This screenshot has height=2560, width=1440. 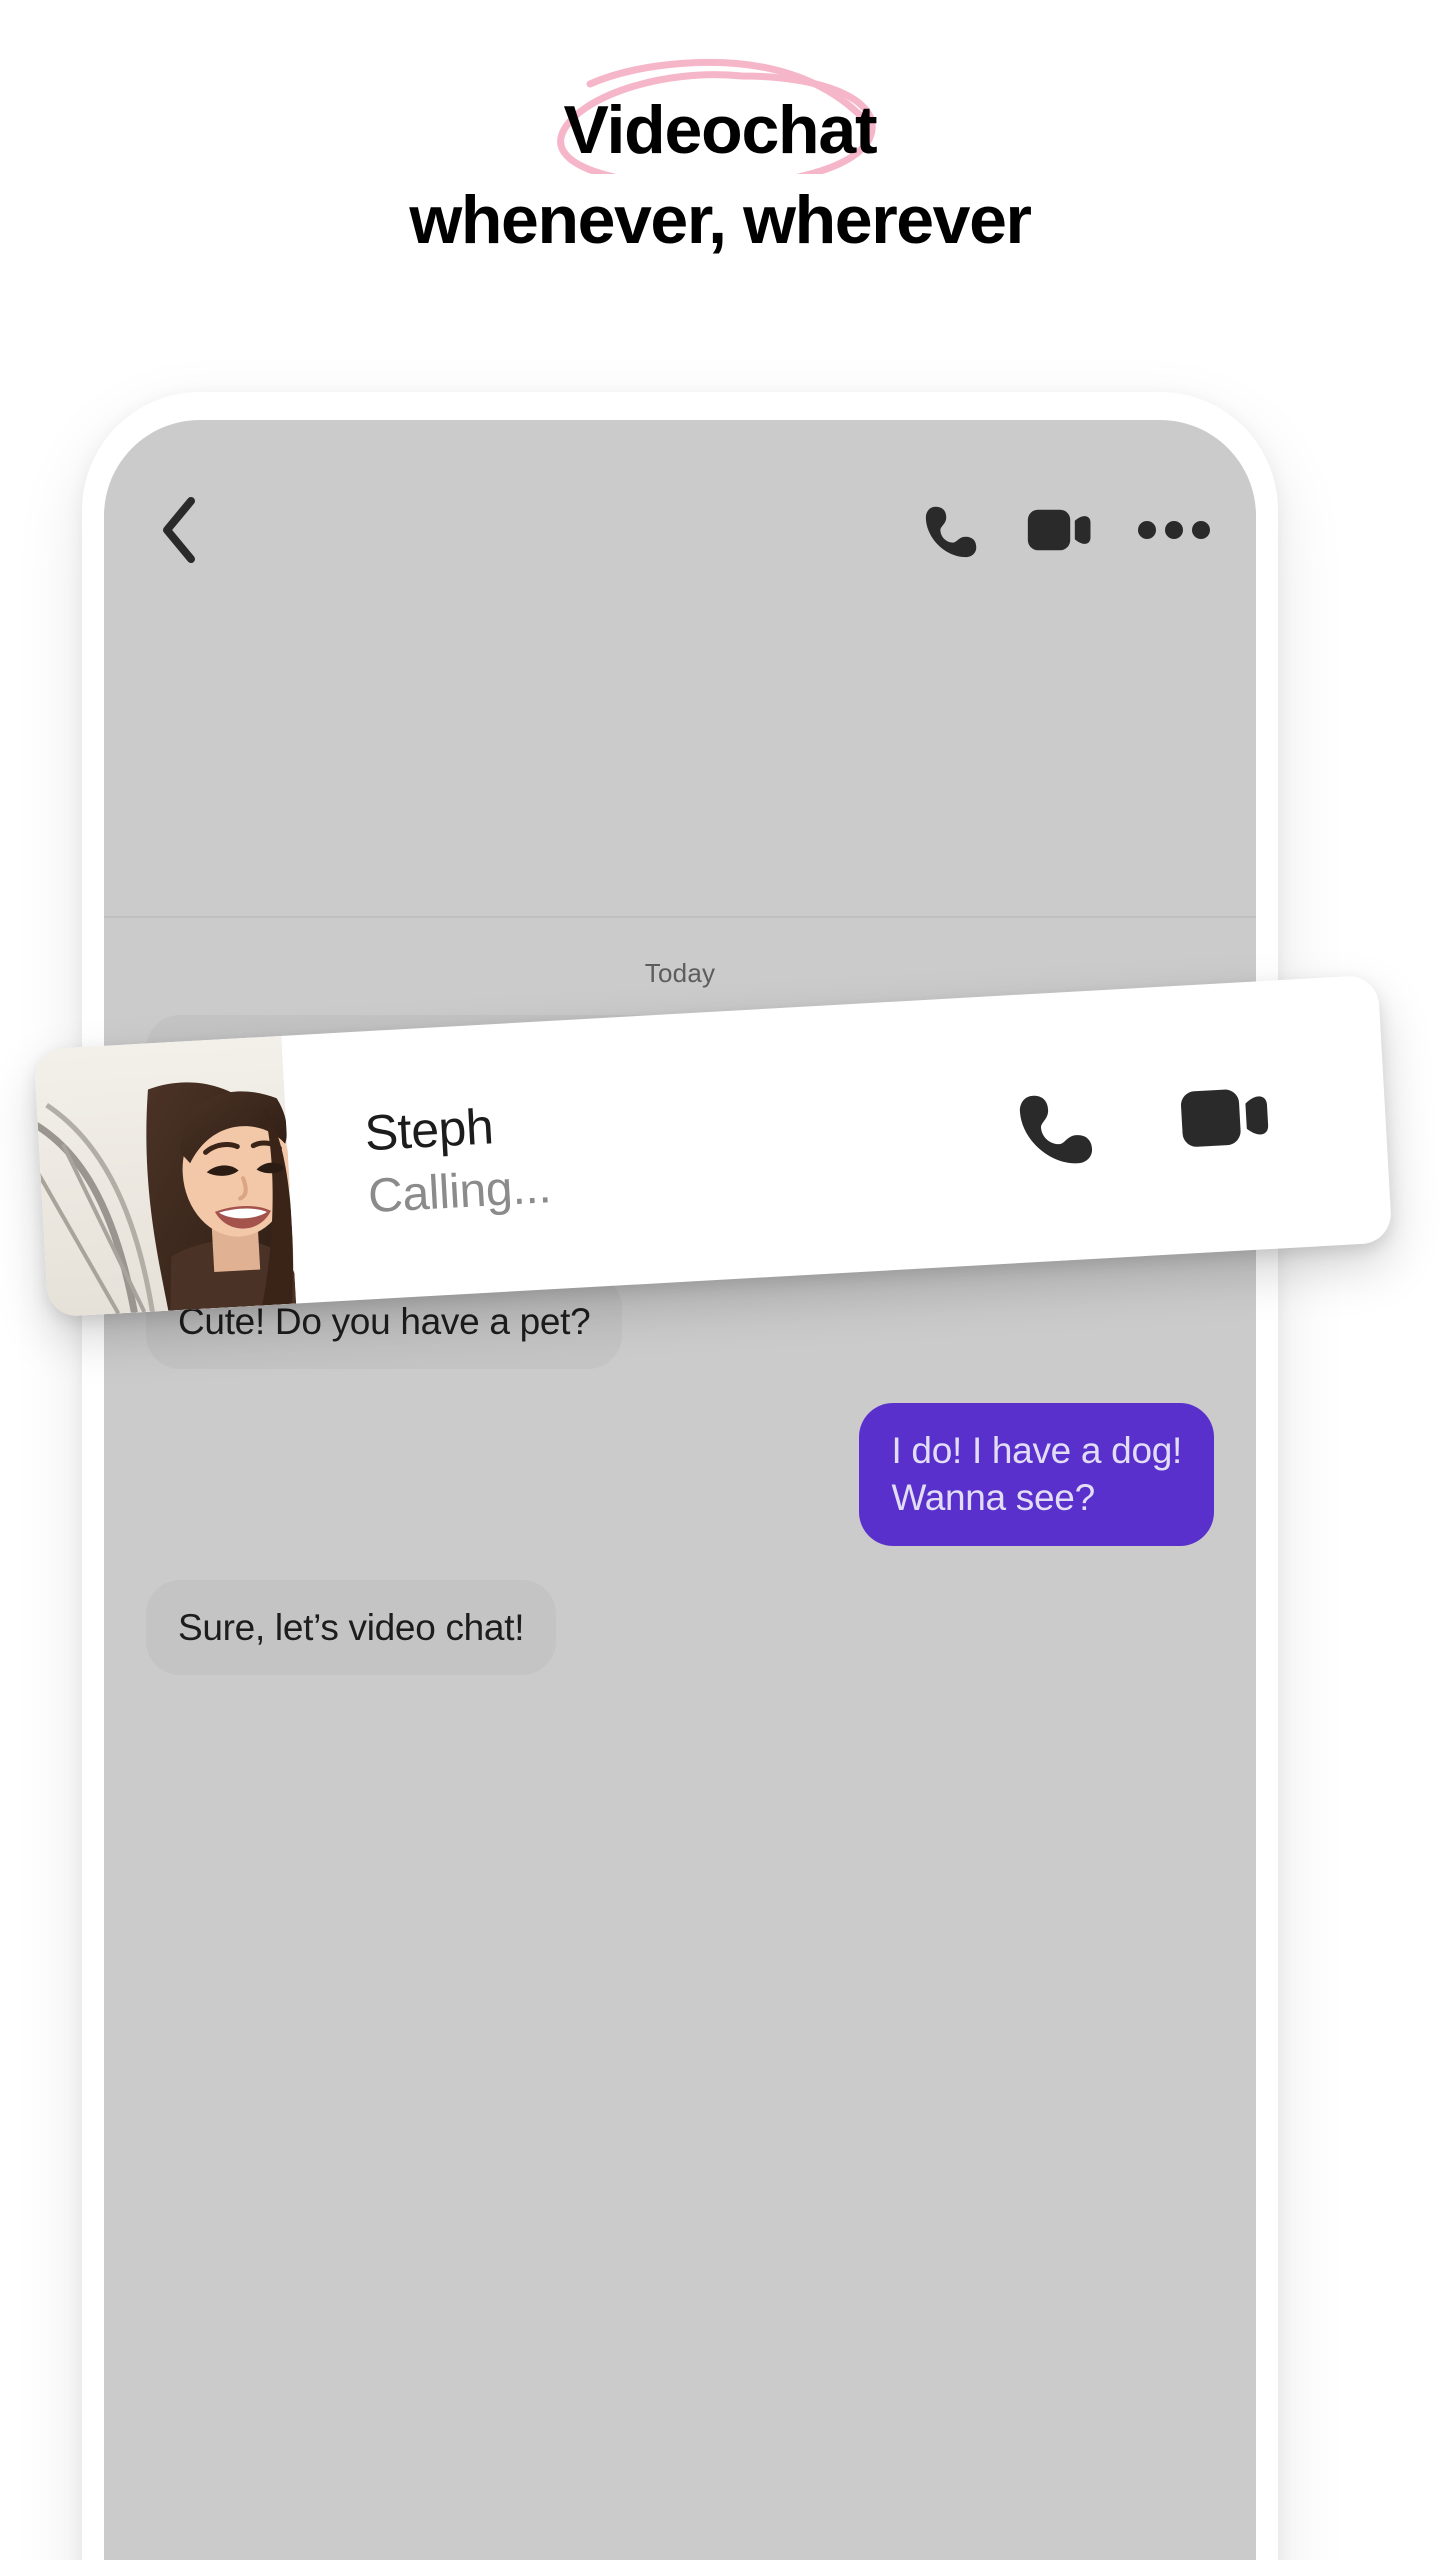 What do you see at coordinates (351, 1627) in the screenshot?
I see `message-bubble-incoming: Sure, let’s video chat!` at bounding box center [351, 1627].